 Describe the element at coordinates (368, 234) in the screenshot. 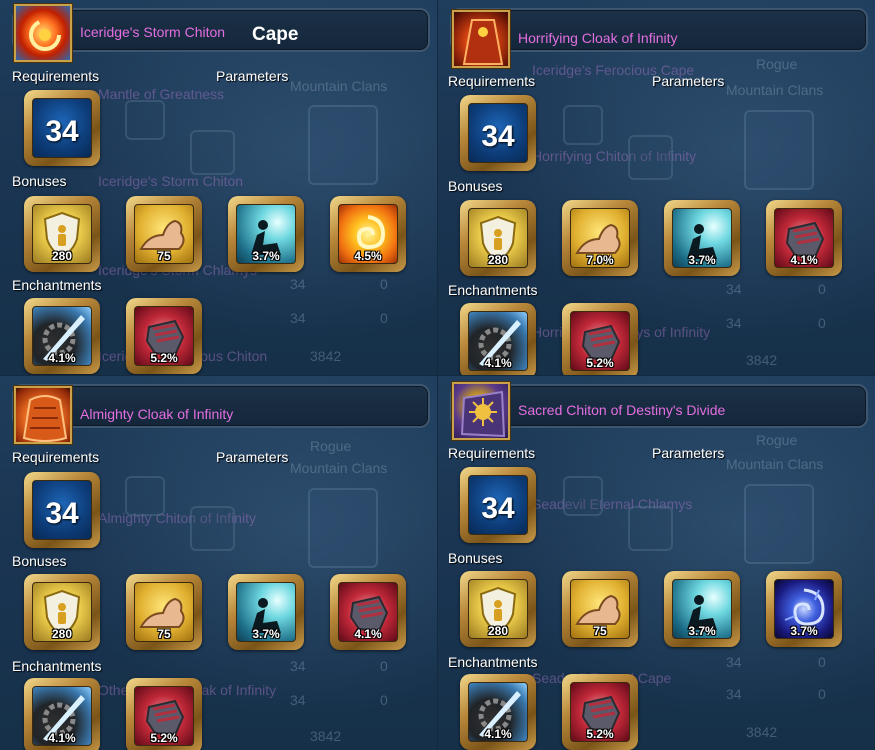

I see `bonus-slot: 4.5%` at that location.